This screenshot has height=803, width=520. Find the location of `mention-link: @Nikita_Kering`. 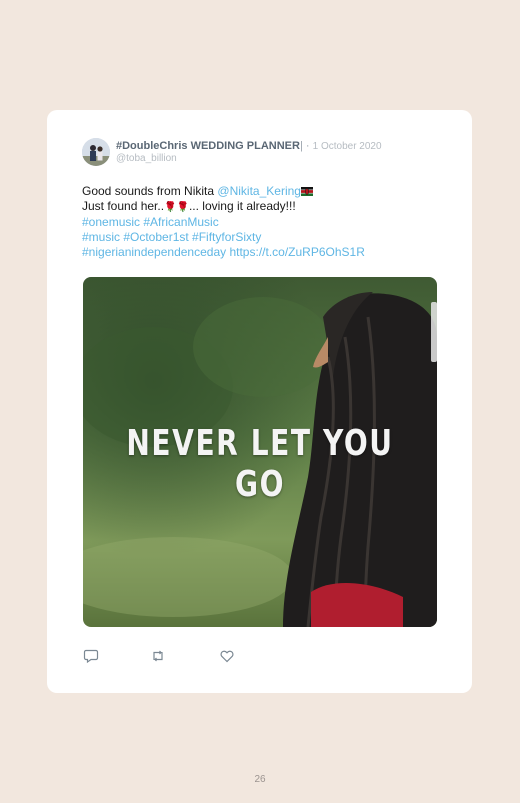

mention-link: @Nikita_Kering is located at coordinates (259, 191).